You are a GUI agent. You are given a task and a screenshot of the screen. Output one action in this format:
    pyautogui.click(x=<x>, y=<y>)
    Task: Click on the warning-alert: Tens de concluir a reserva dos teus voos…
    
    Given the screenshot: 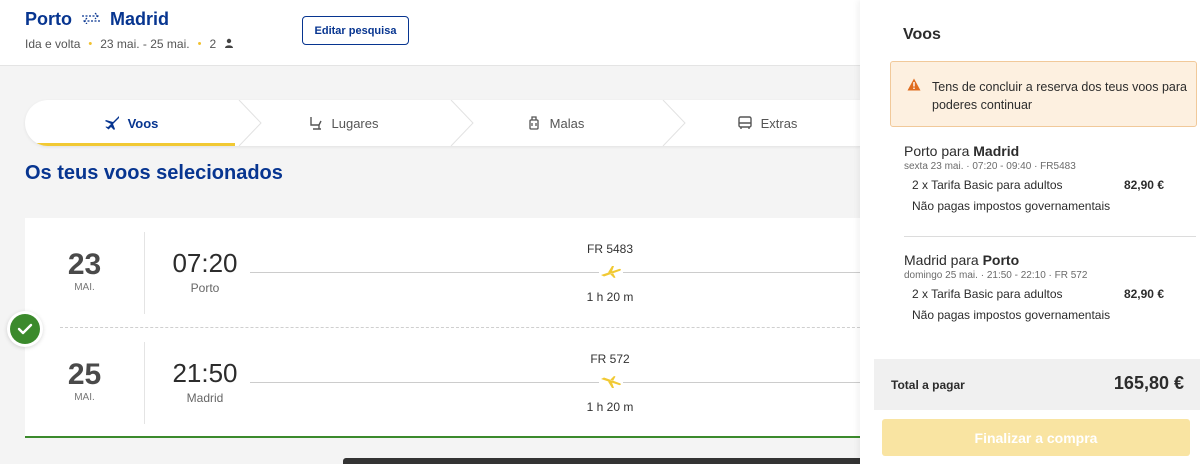 What is the action you would take?
    pyautogui.click(x=1043, y=94)
    